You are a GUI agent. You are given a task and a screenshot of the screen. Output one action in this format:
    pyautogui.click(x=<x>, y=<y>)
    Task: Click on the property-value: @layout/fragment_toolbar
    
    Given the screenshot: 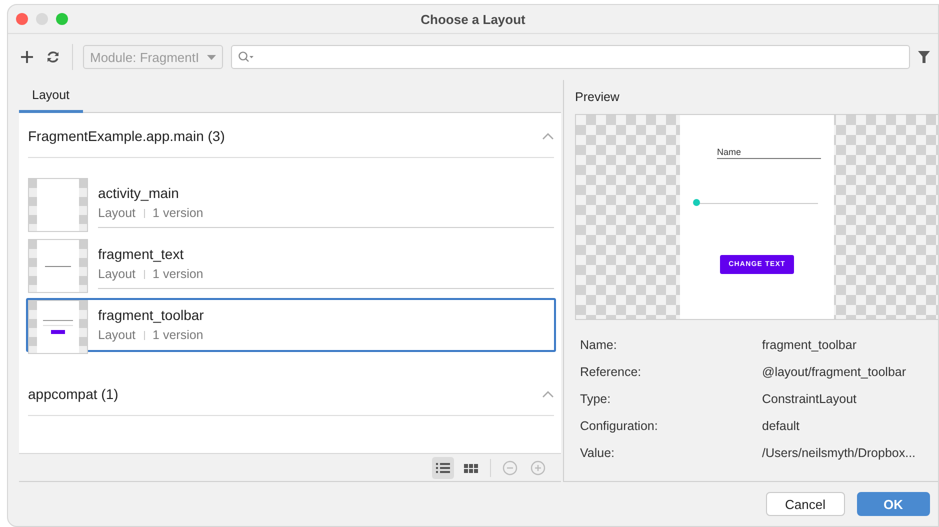 What is the action you would take?
    pyautogui.click(x=835, y=372)
    